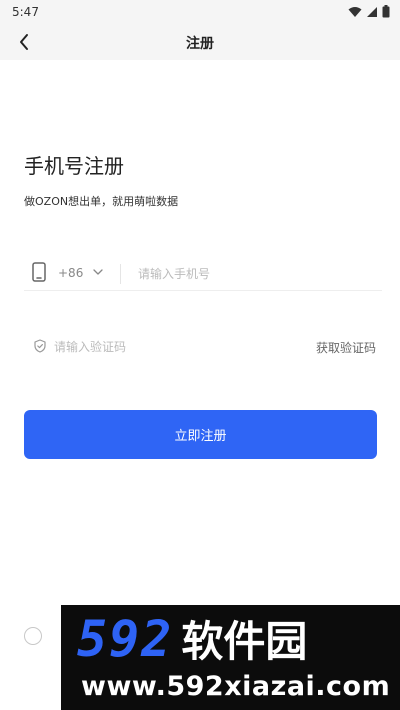 The height and width of the screenshot is (710, 400). I want to click on page-title: 注册, so click(200, 44).